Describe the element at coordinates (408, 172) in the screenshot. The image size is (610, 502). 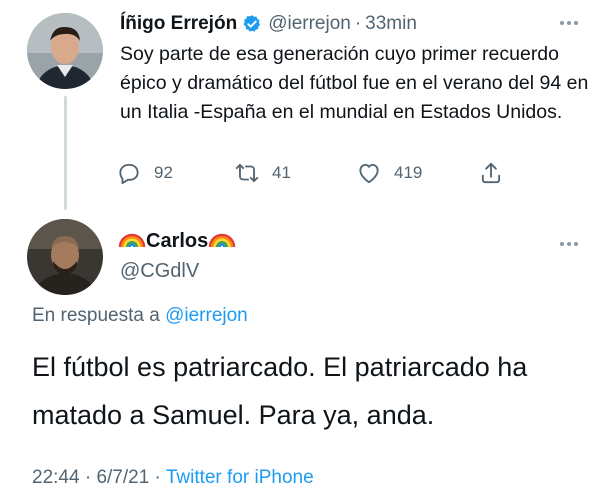
I see `like-count: 419` at that location.